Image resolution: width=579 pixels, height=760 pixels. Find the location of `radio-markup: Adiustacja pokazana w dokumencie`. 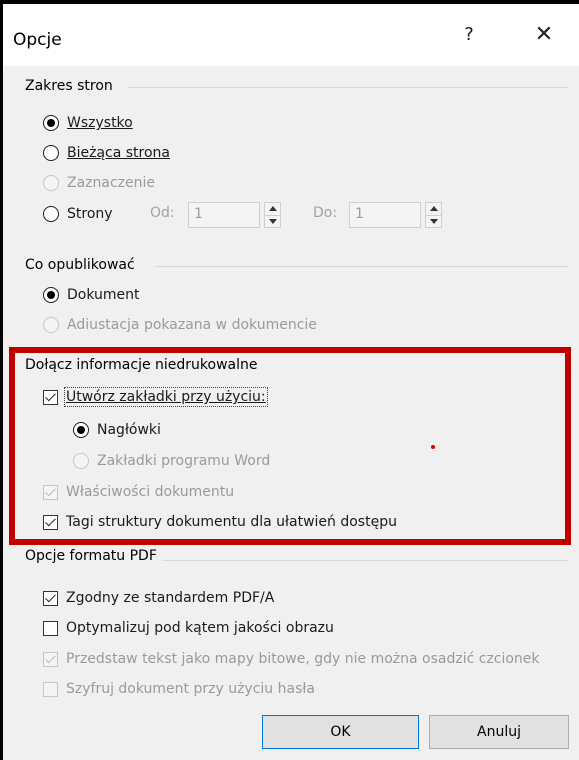

radio-markup: Adiustacja pokazana w dokumencie is located at coordinates (180, 325).